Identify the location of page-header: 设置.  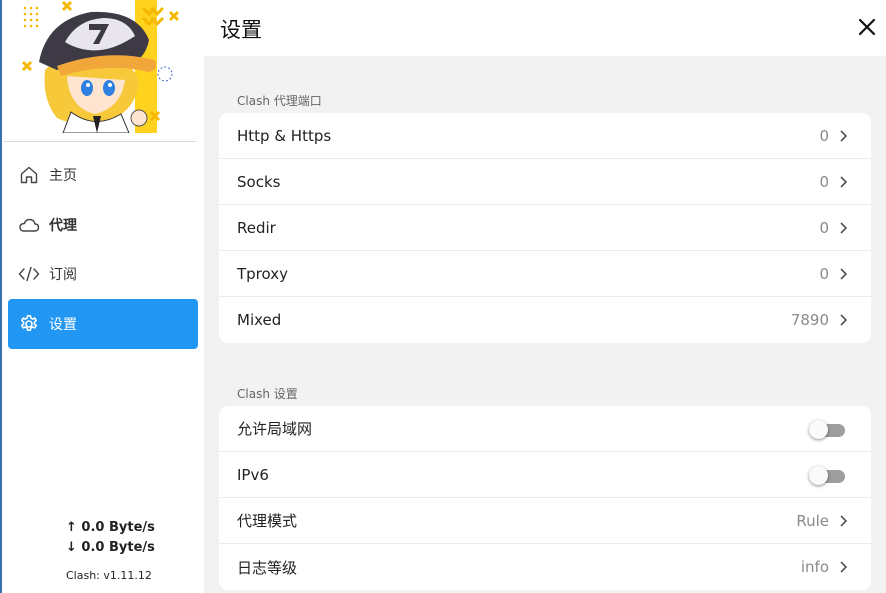
(545, 28).